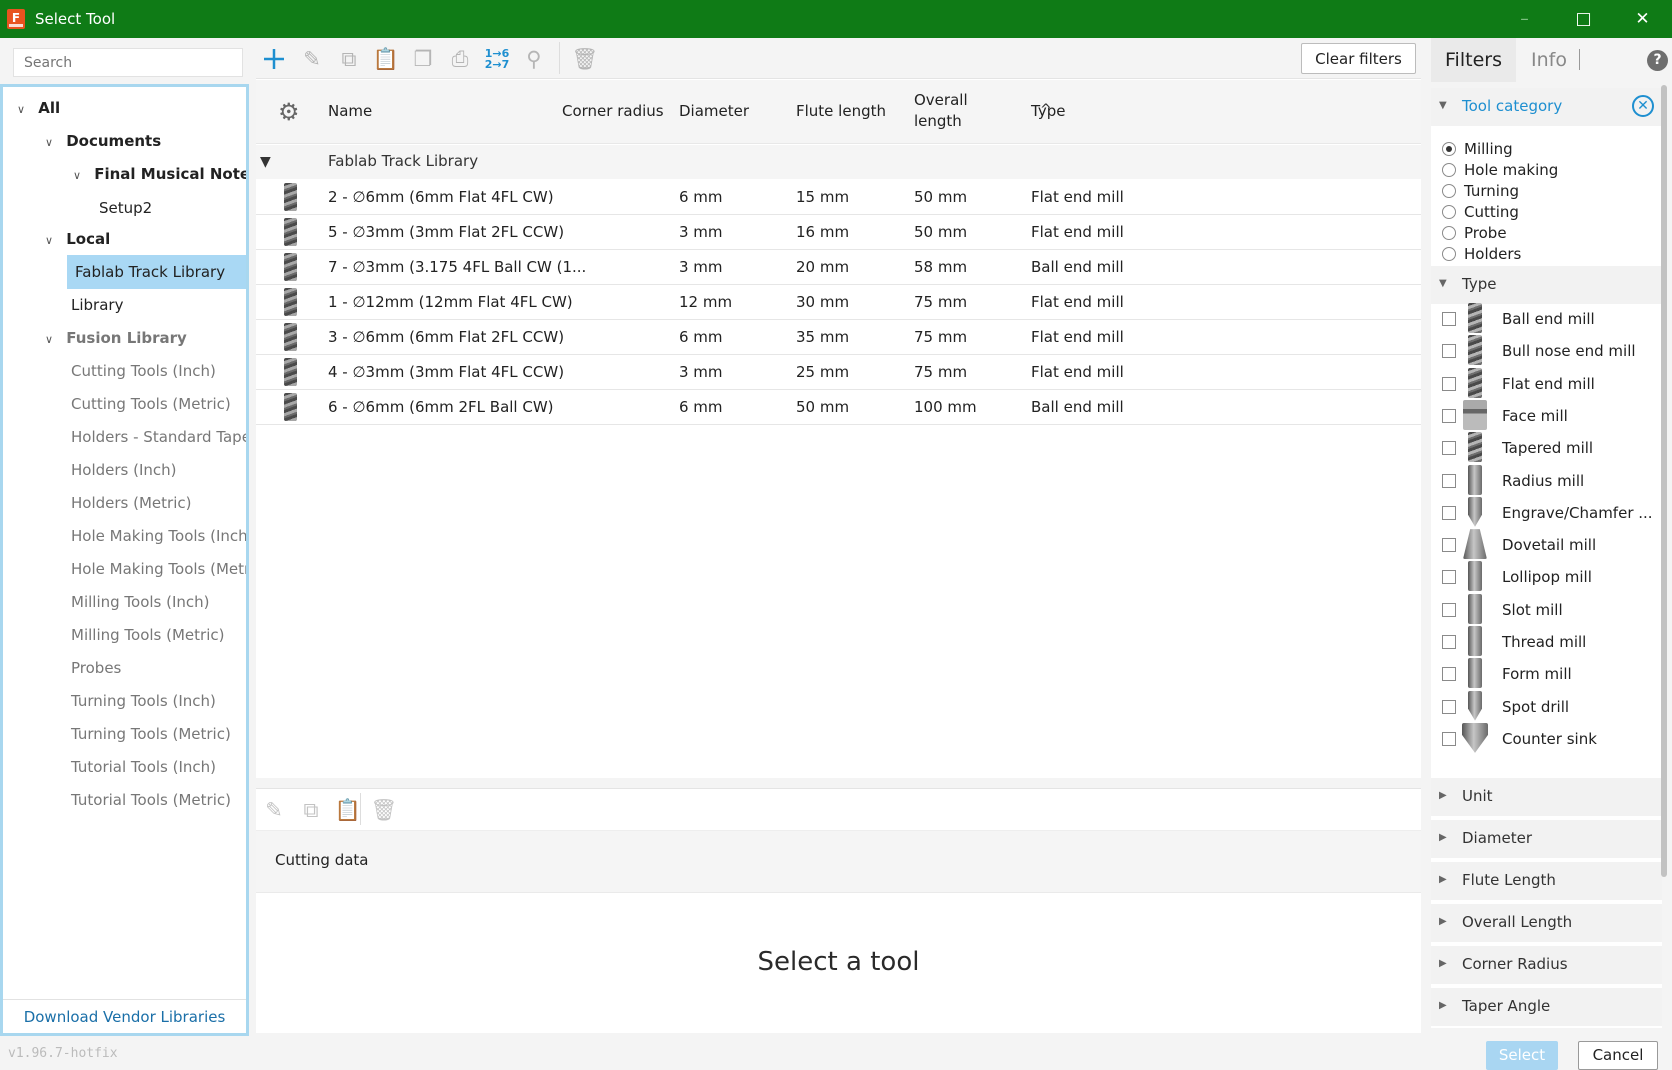 Image resolution: width=1672 pixels, height=1070 pixels. Describe the element at coordinates (1546, 839) in the screenshot. I see `filter-section-header: ▶ Diameter` at that location.